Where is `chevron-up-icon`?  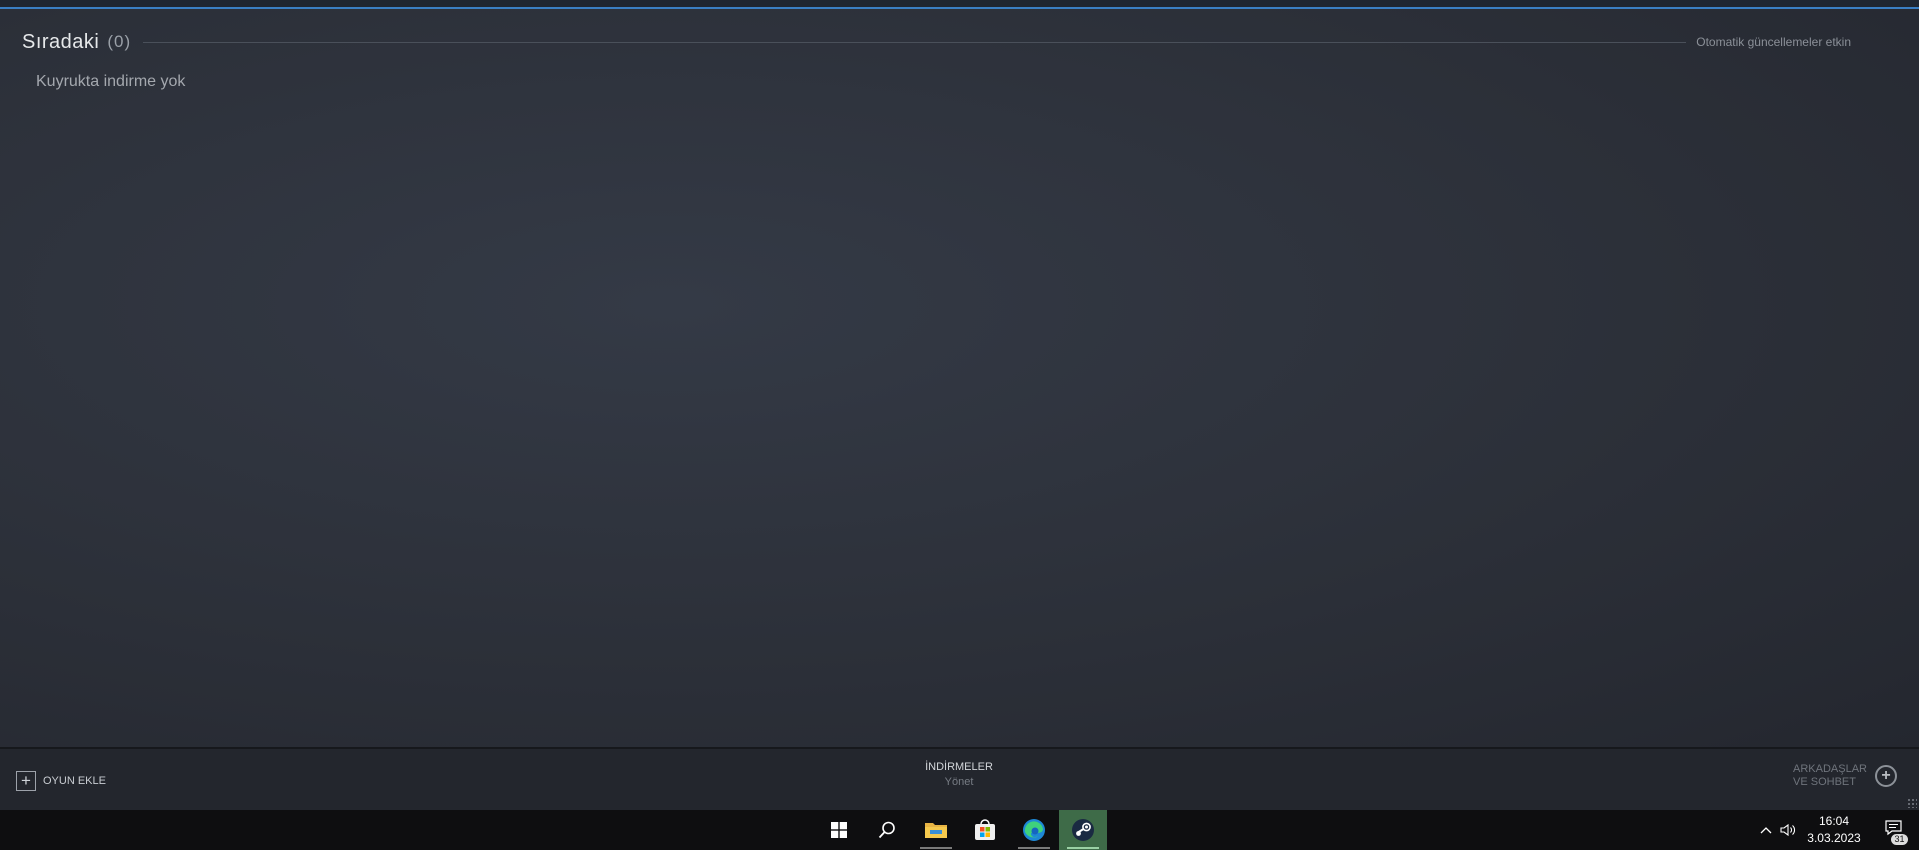 chevron-up-icon is located at coordinates (1766, 830).